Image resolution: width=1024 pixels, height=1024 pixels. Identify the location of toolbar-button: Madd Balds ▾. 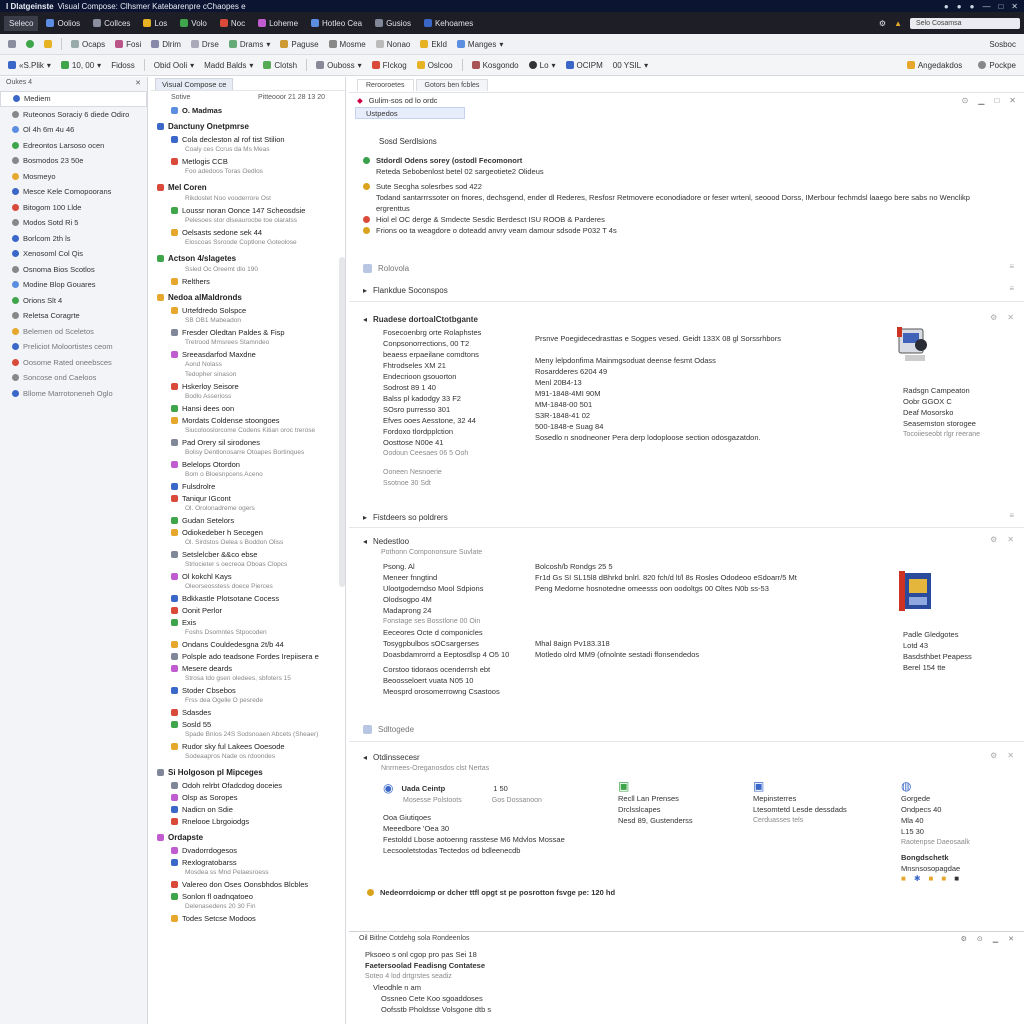
(228, 65).